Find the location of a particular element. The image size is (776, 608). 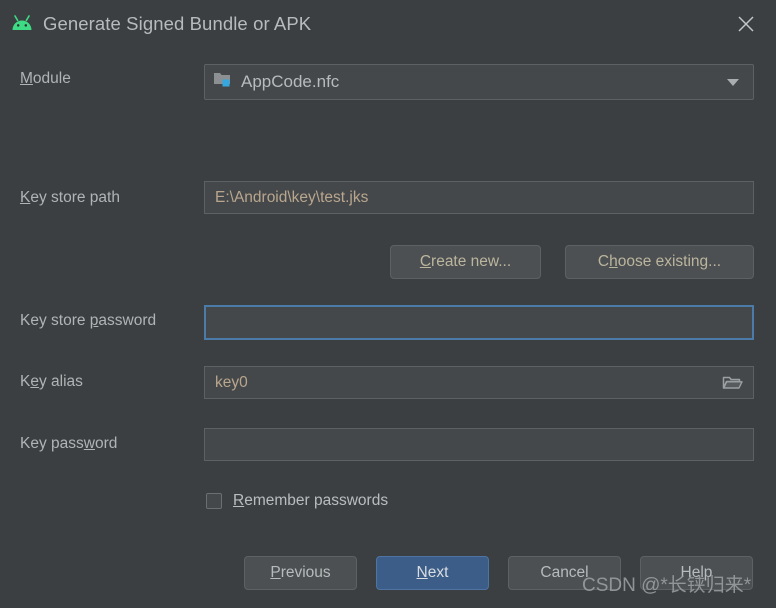

key-store-path-label: Key store path is located at coordinates (70, 198).